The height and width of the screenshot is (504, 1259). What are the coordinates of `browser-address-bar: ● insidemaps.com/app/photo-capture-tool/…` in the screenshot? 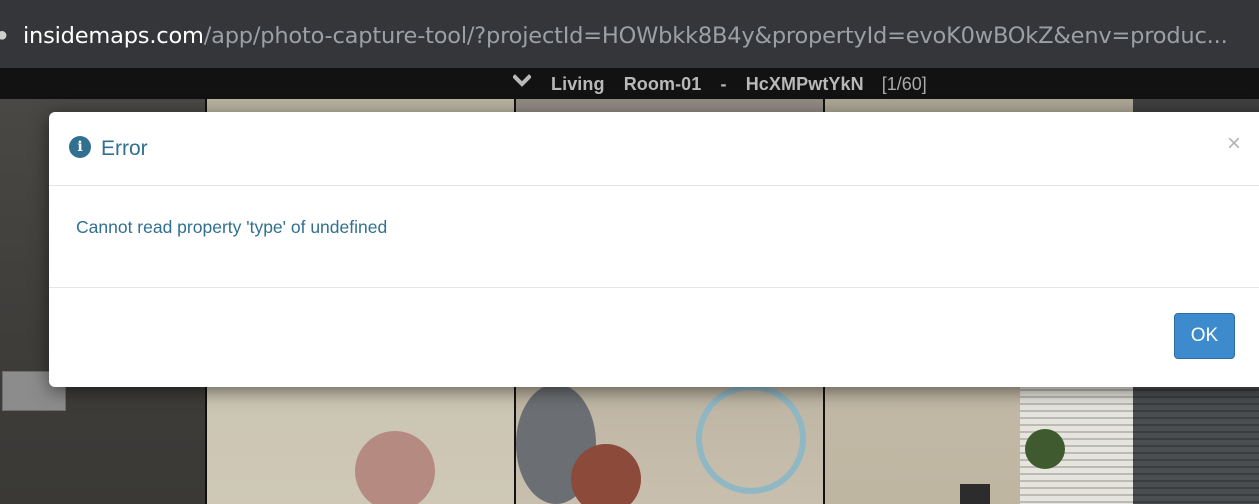 It's located at (629, 34).